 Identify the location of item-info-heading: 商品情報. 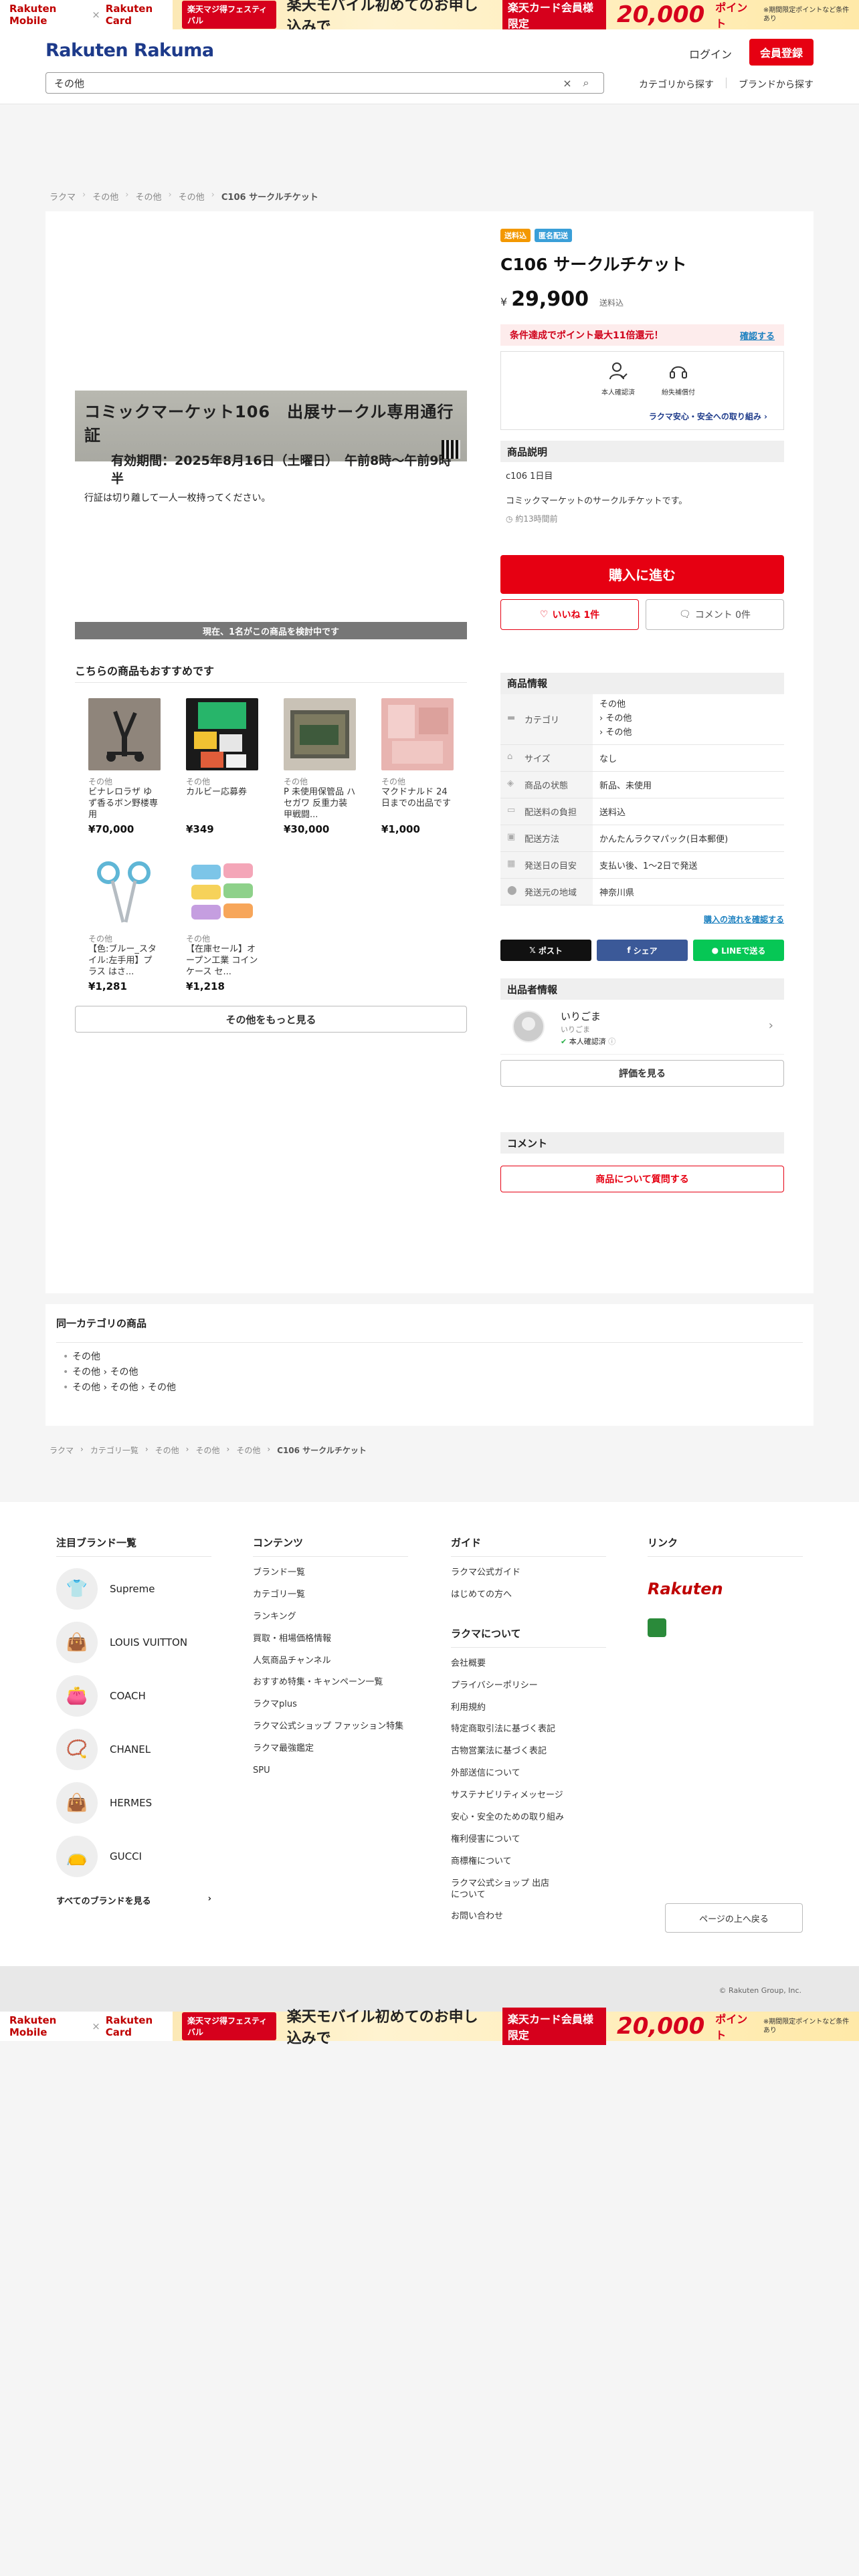
(642, 683).